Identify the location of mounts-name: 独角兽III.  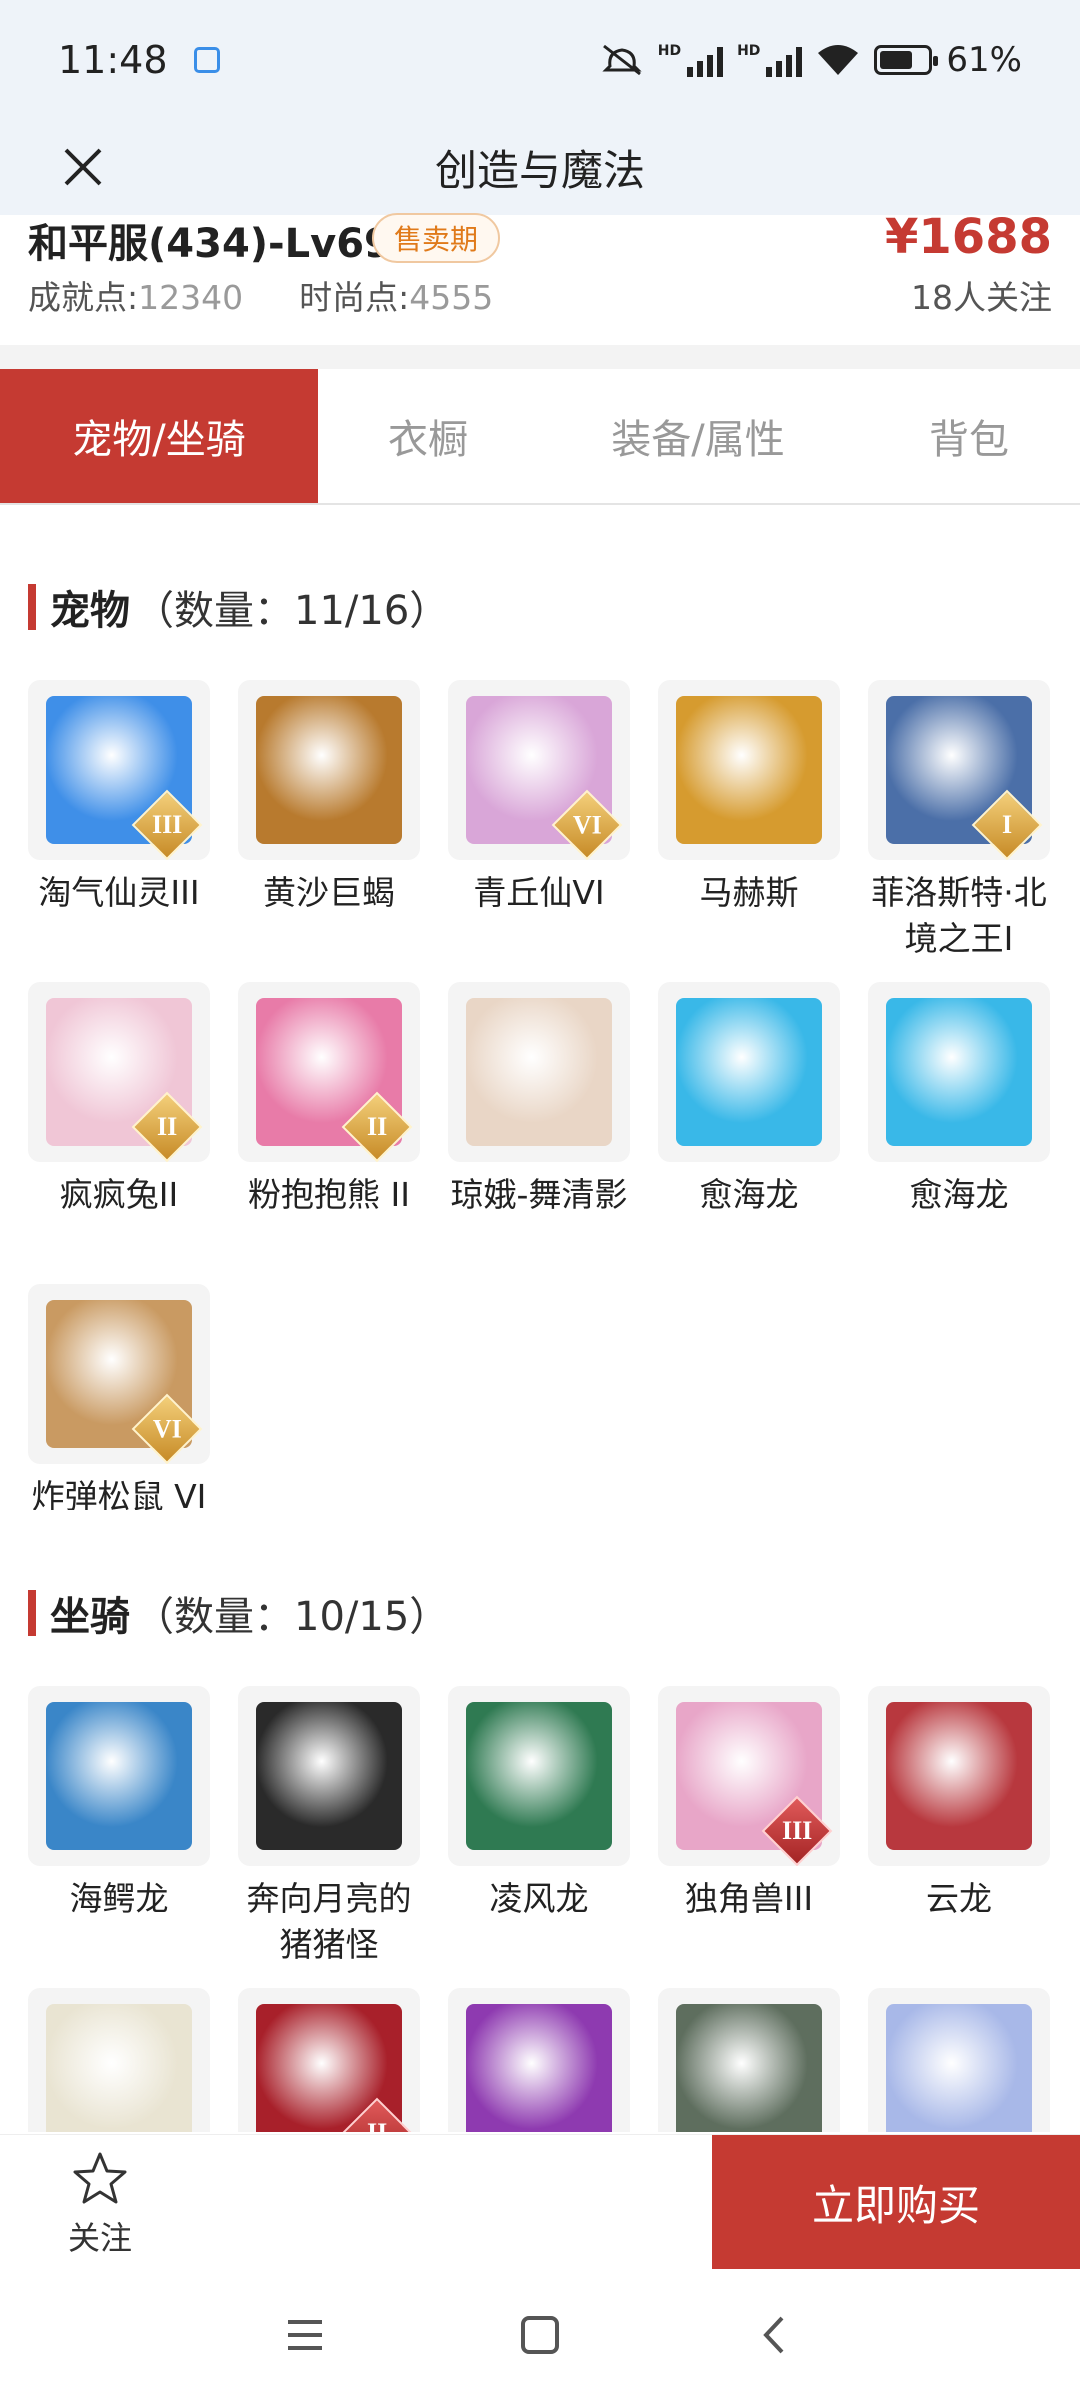
(749, 1898).